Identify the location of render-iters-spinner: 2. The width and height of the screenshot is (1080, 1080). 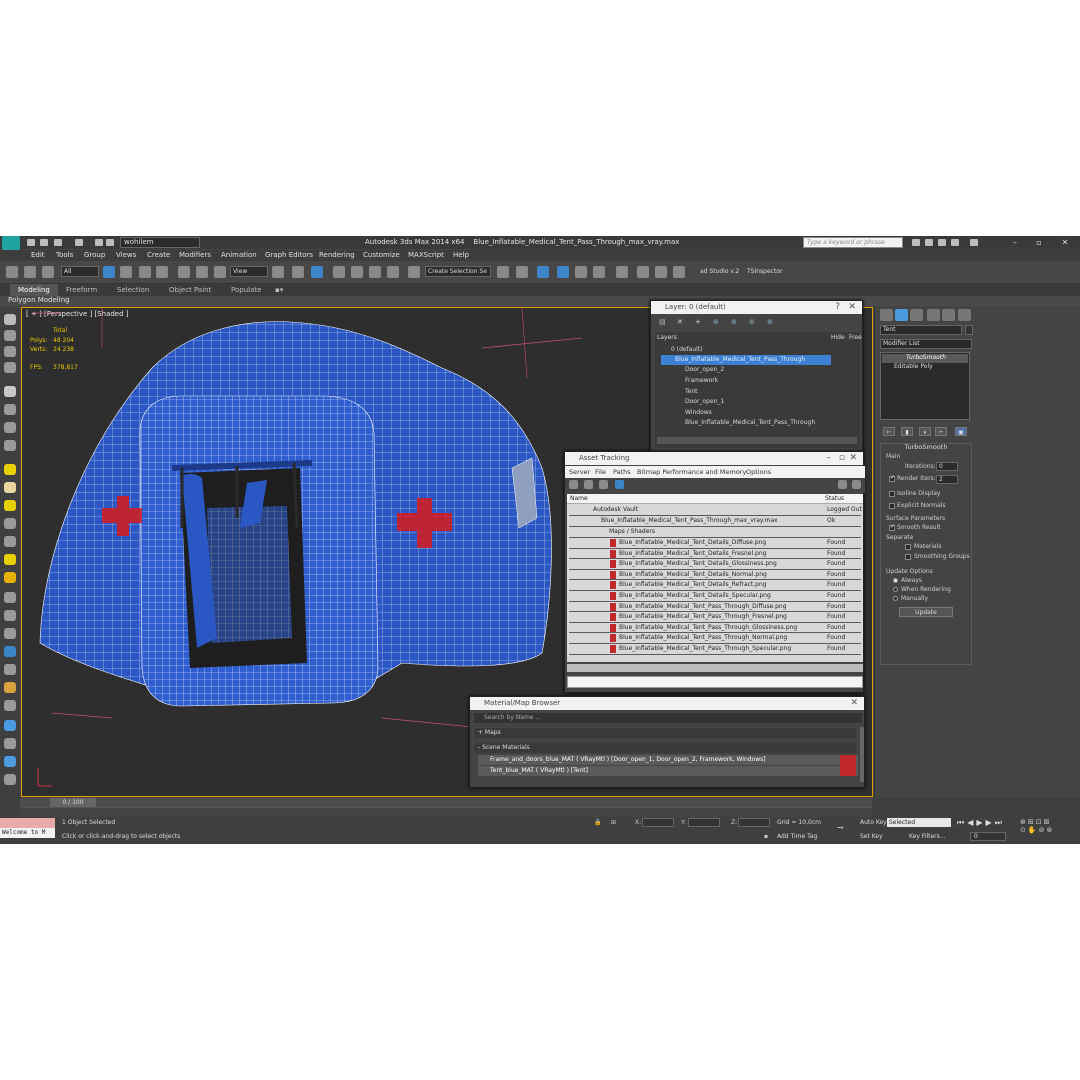
(947, 479).